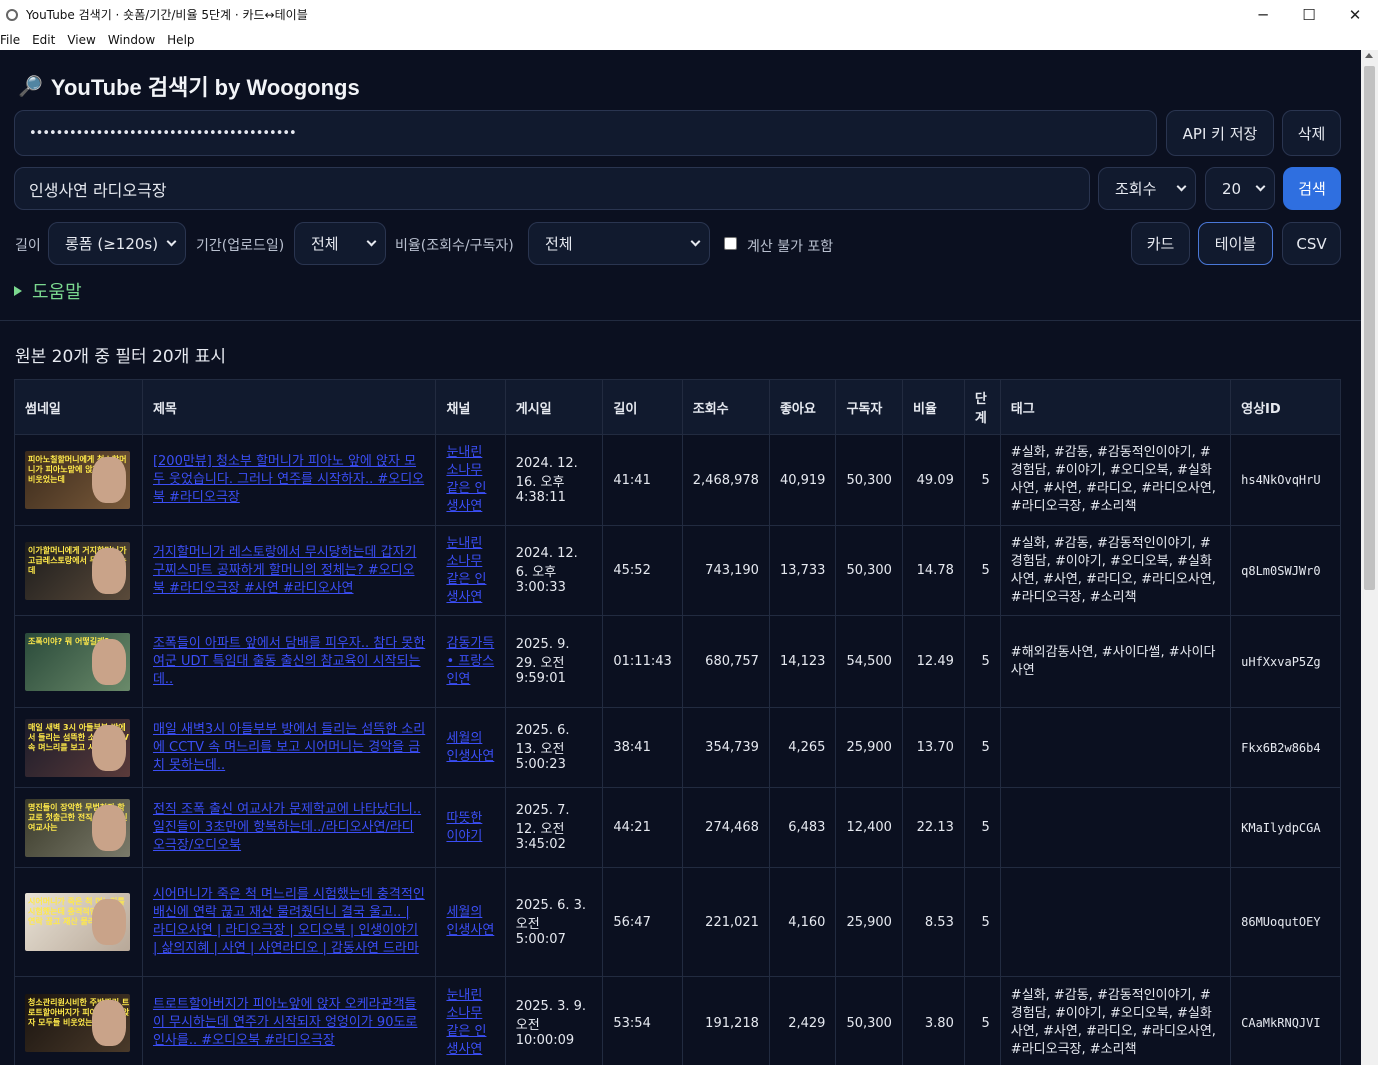 The height and width of the screenshot is (1065, 1378). What do you see at coordinates (642, 1020) in the screenshot?
I see `video-length: 53:54` at bounding box center [642, 1020].